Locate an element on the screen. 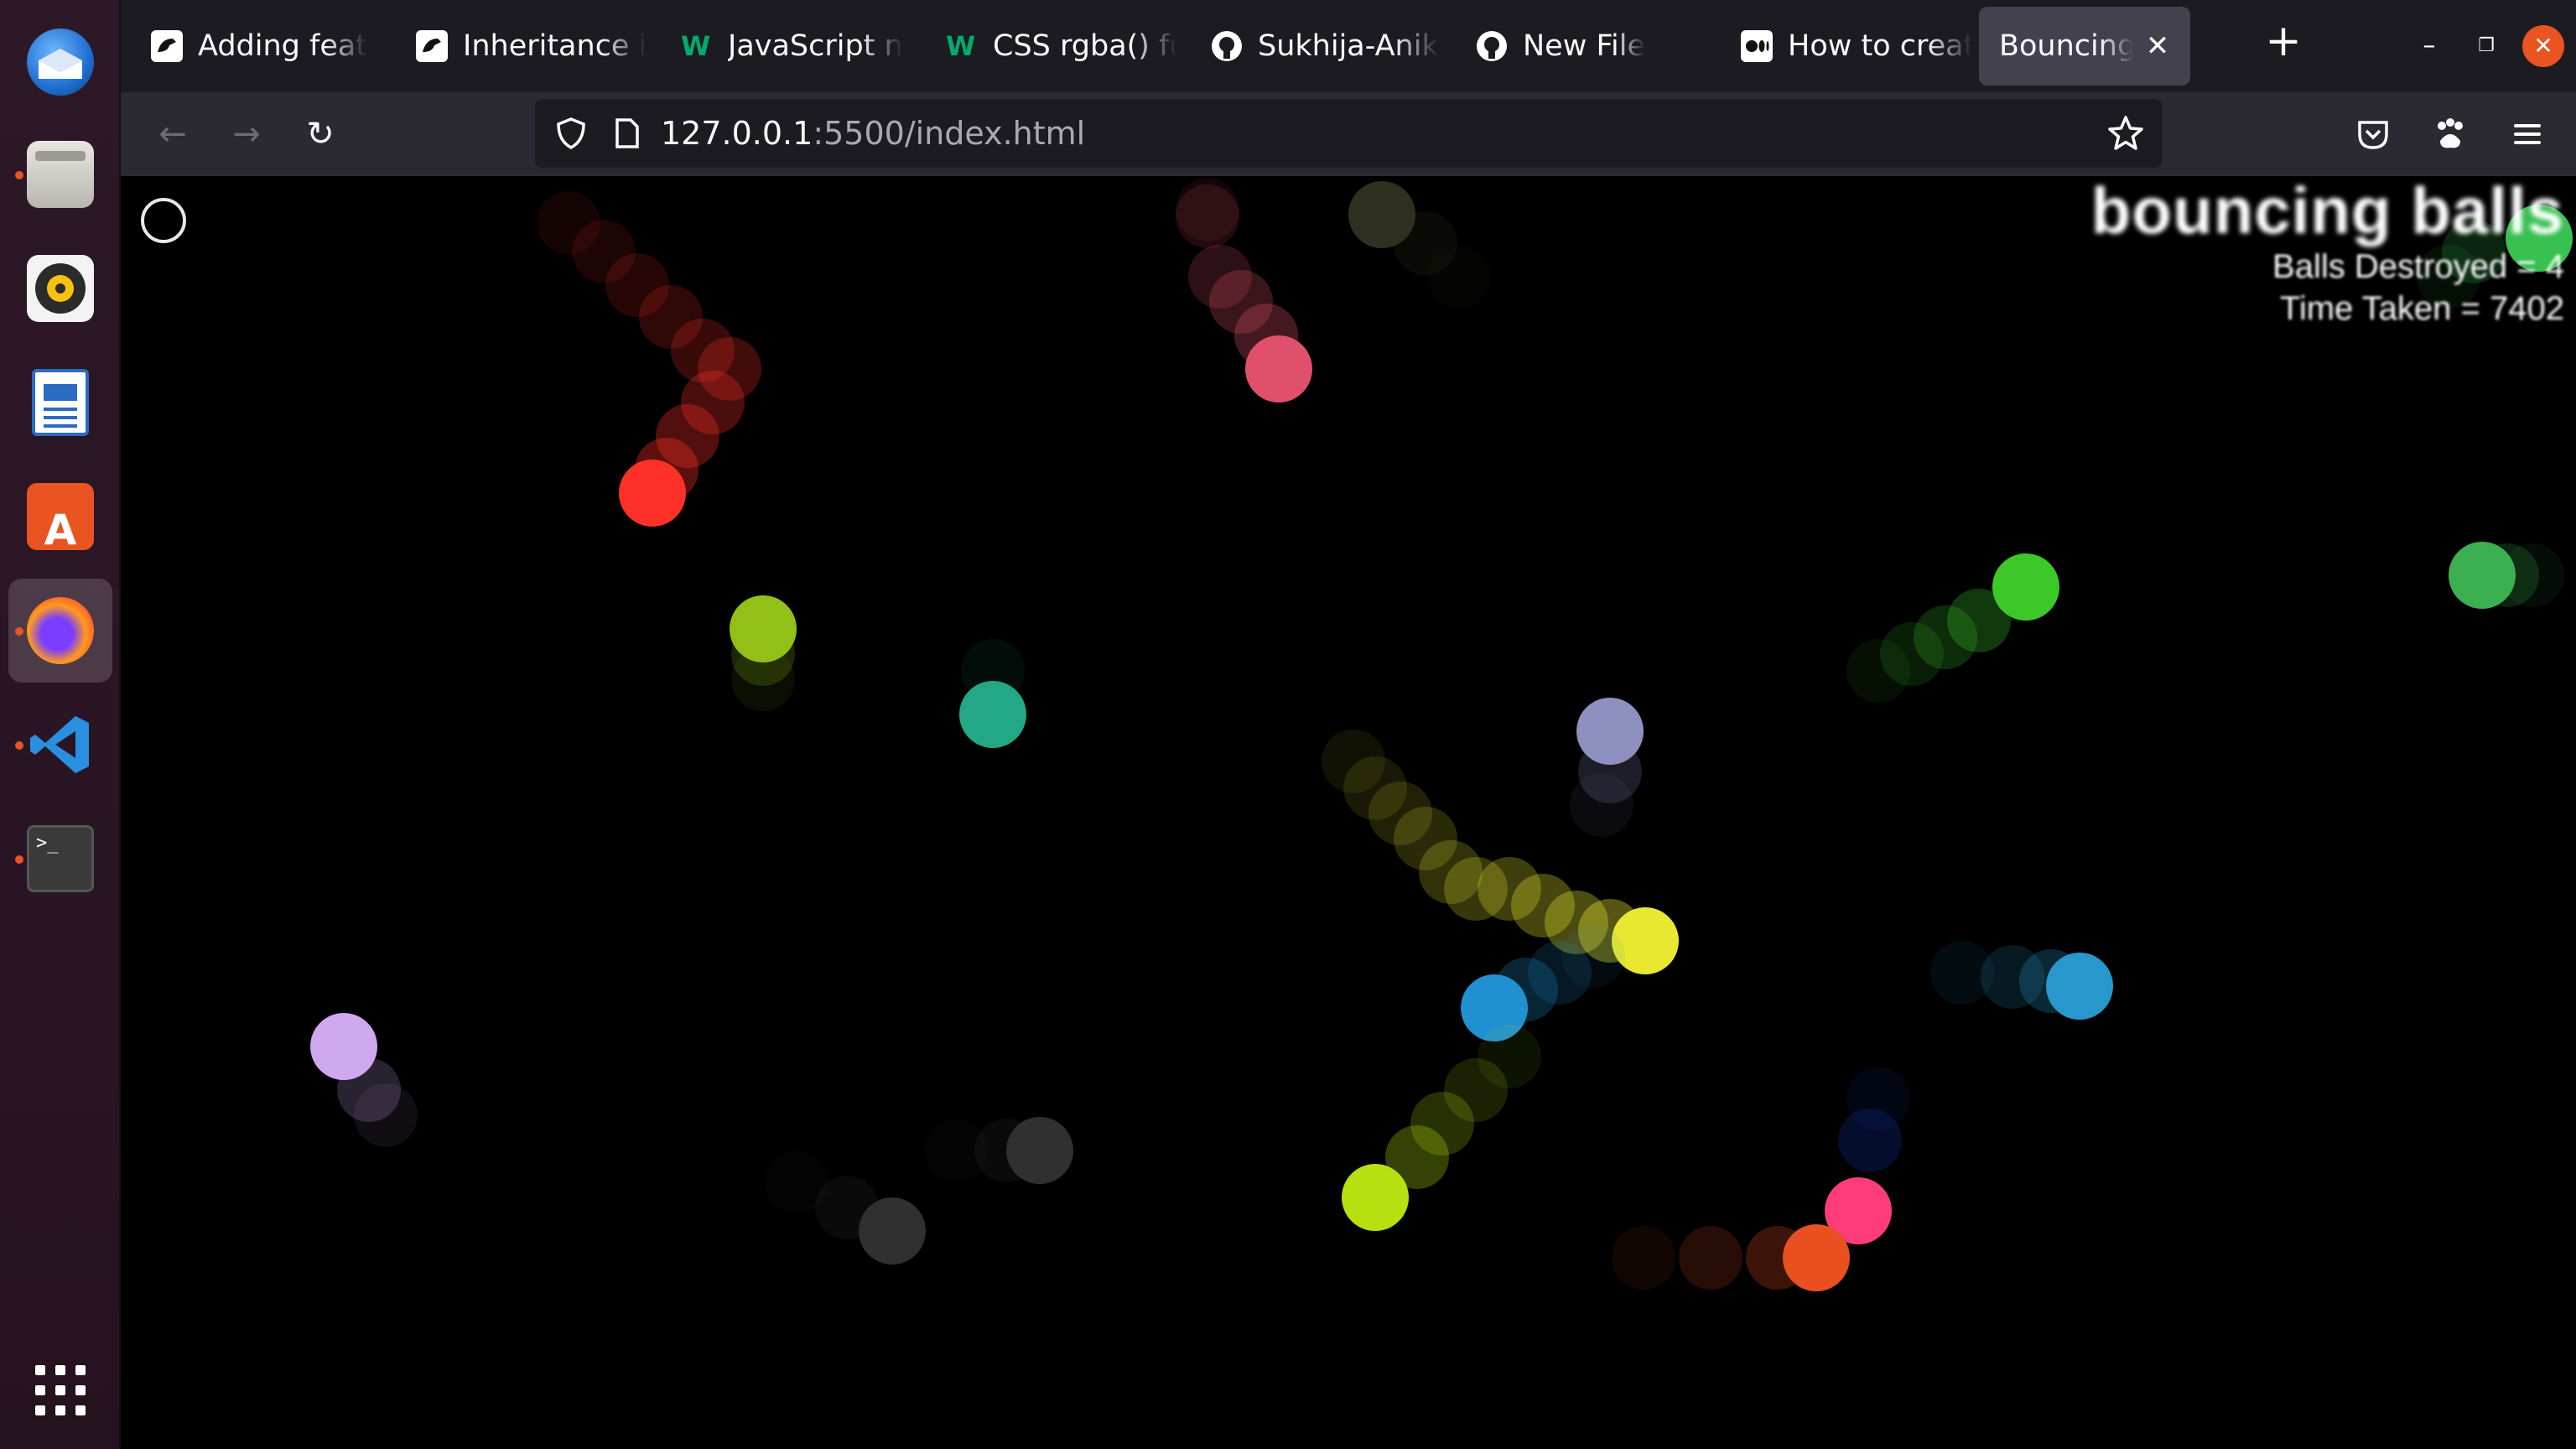 Image resolution: width=2576 pixels, height=1449 pixels. hamburger-menu-icon is located at coordinates (2527, 134).